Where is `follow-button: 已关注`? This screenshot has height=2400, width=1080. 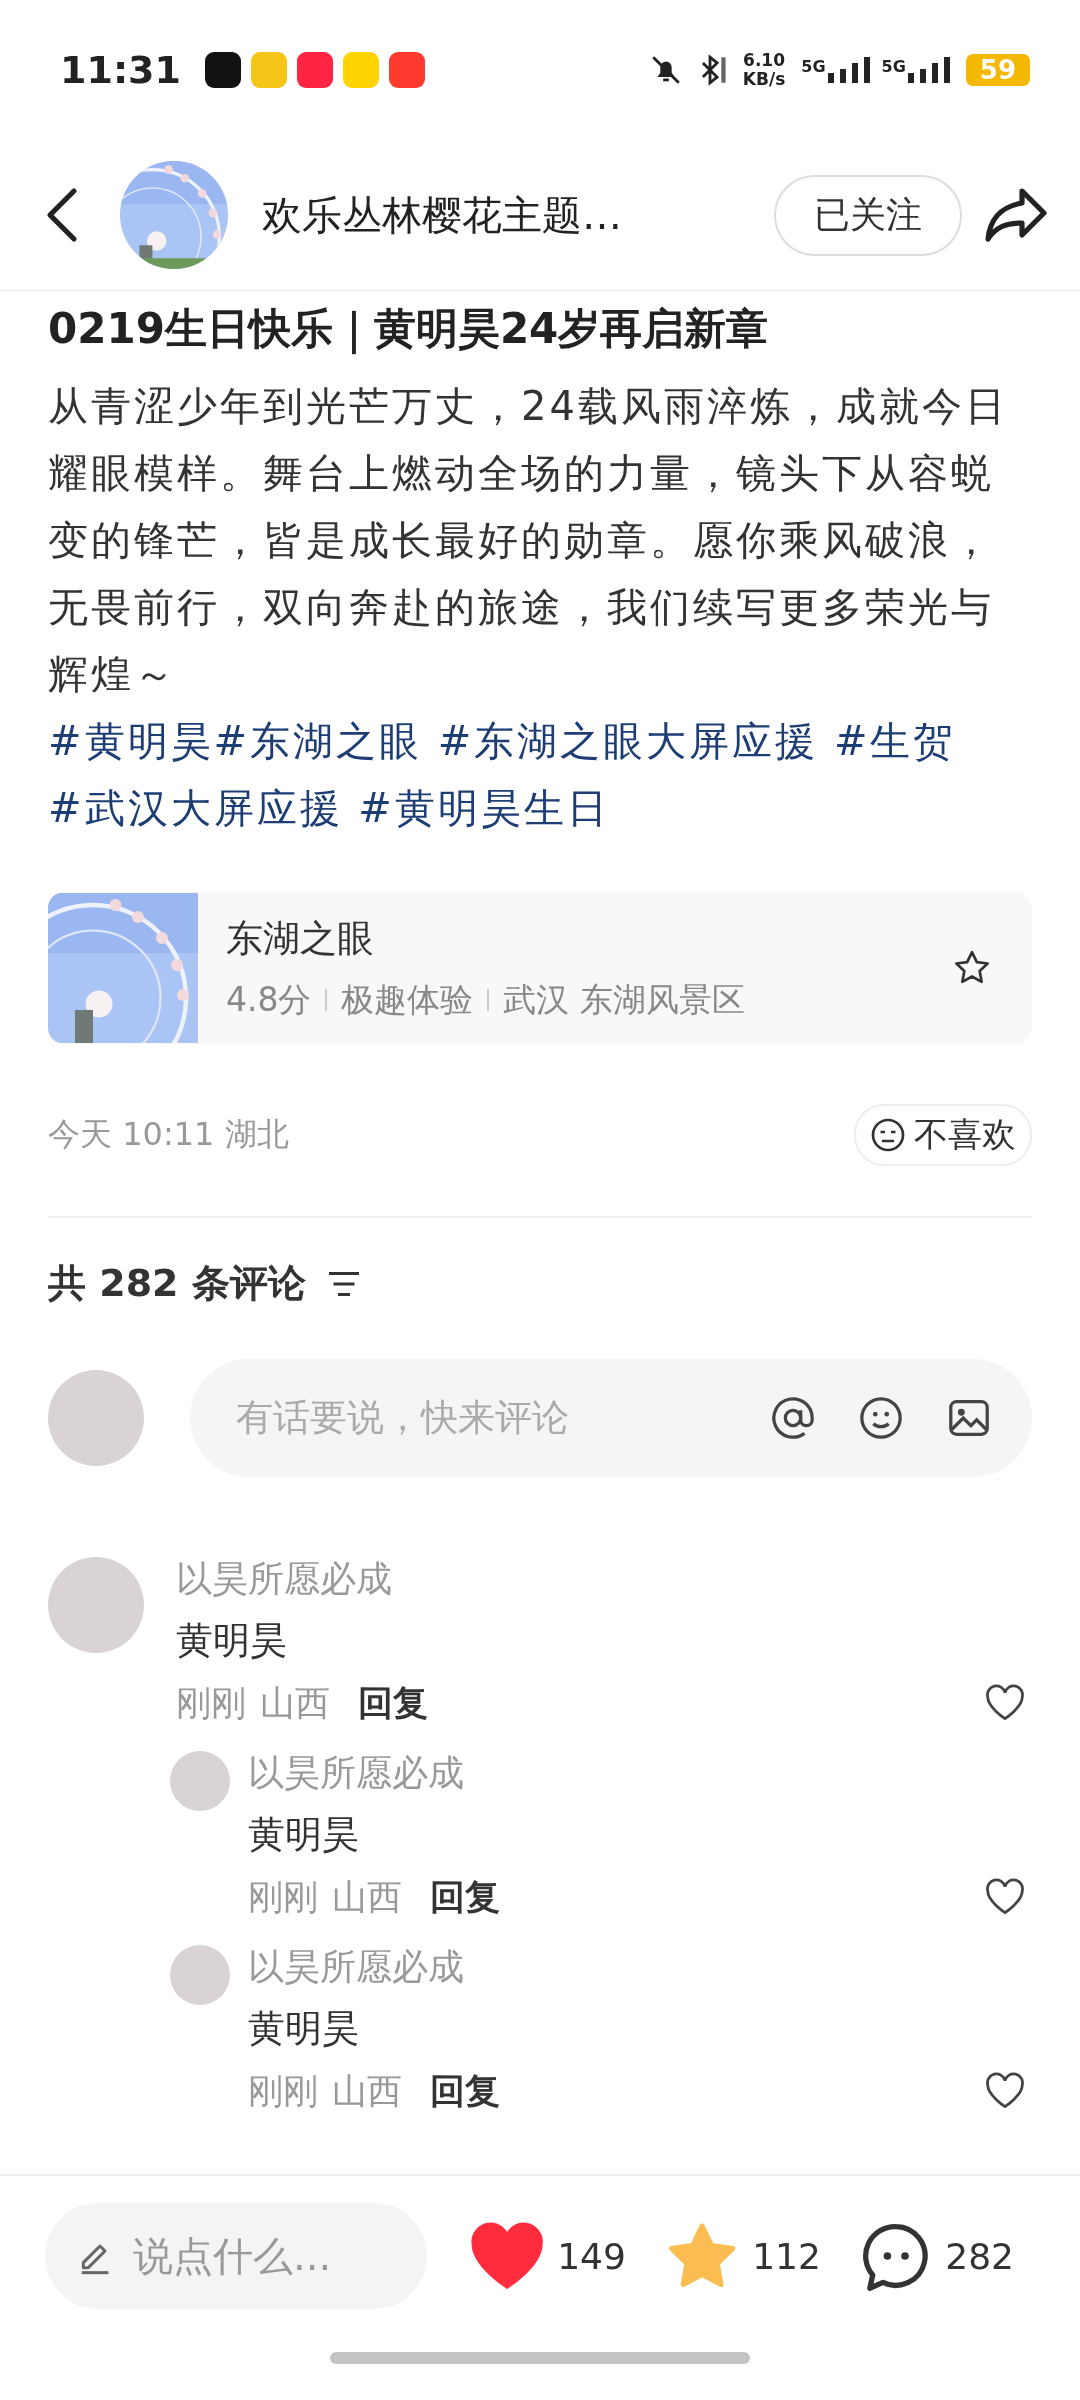
follow-button: 已关注 is located at coordinates (868, 215).